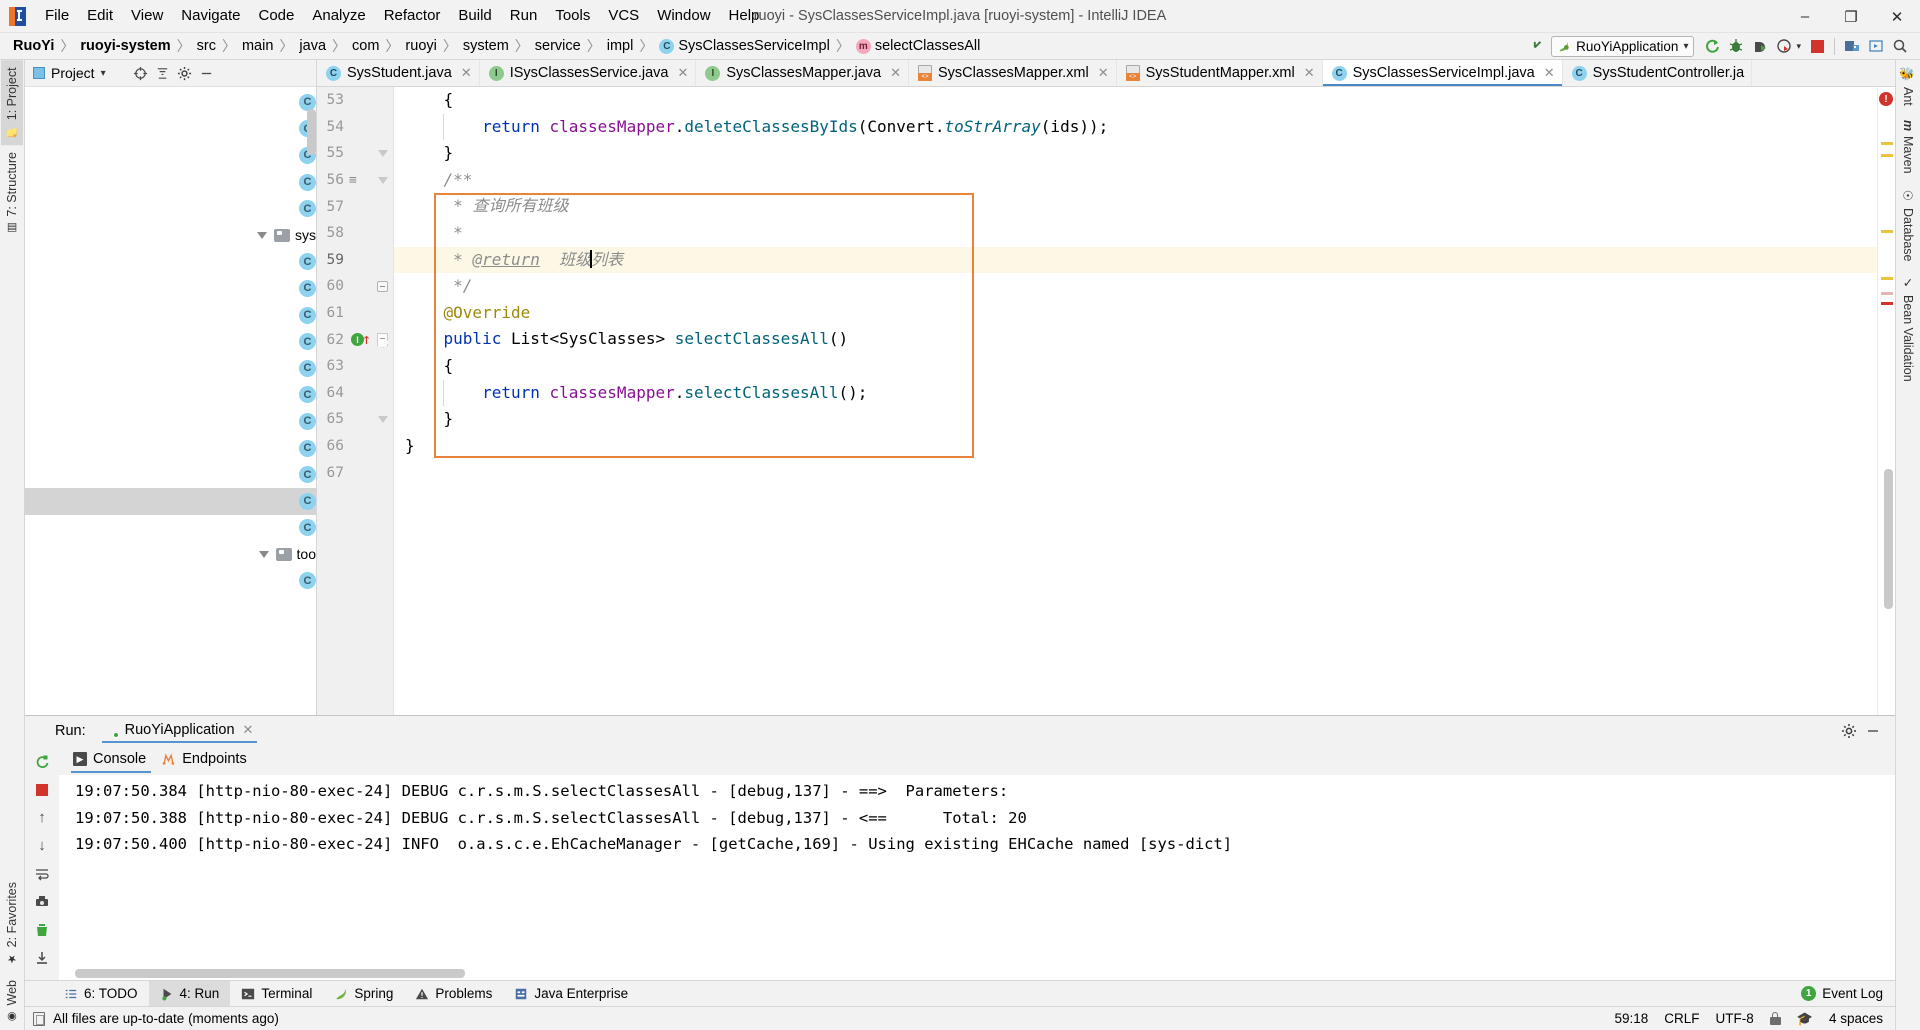 The image size is (1920, 1030). I want to click on close-button: ✕, so click(1897, 16).